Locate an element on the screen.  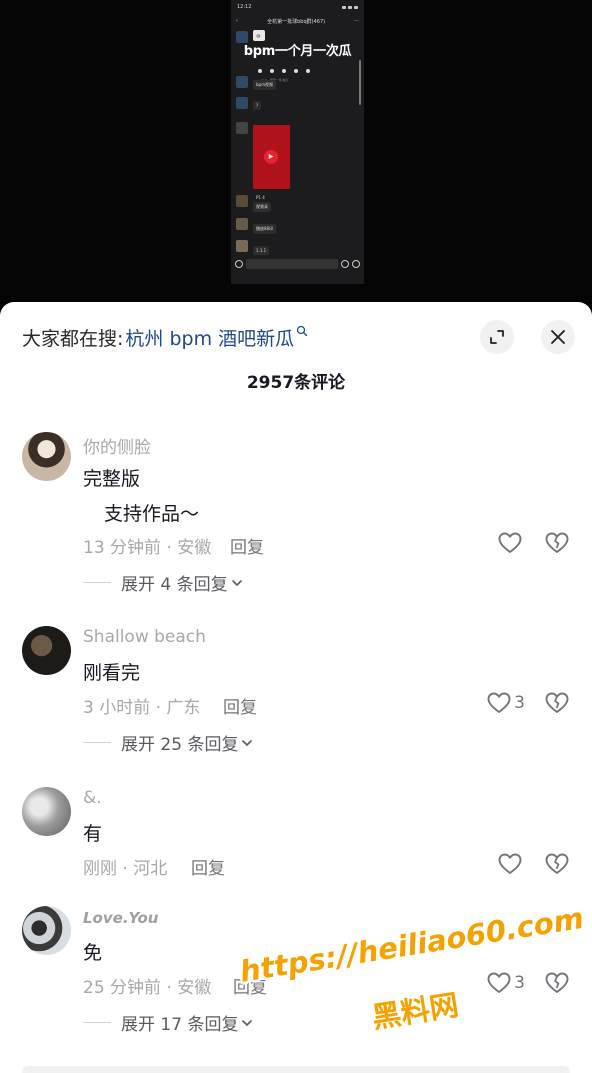
video-message: P1 4 is located at coordinates (260, 197).